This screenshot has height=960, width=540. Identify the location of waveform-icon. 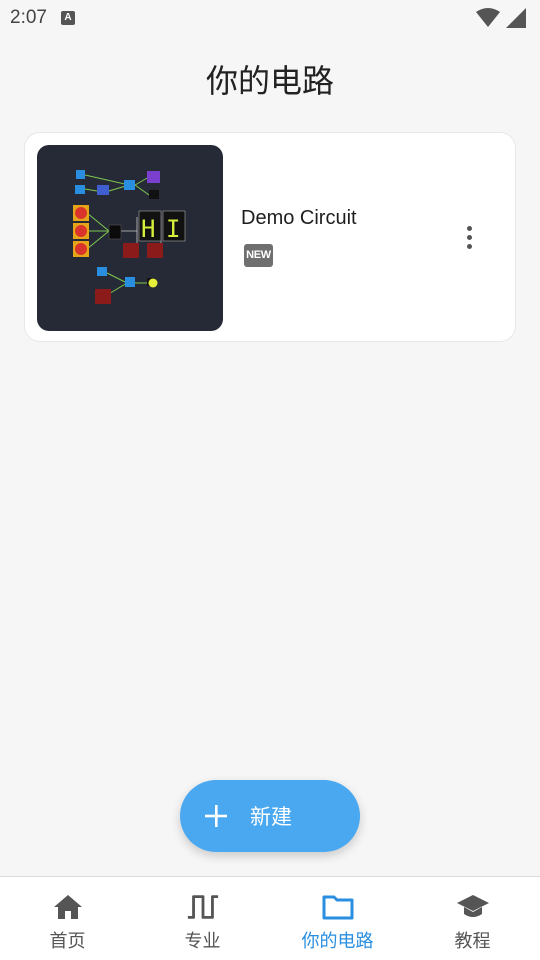
(203, 907).